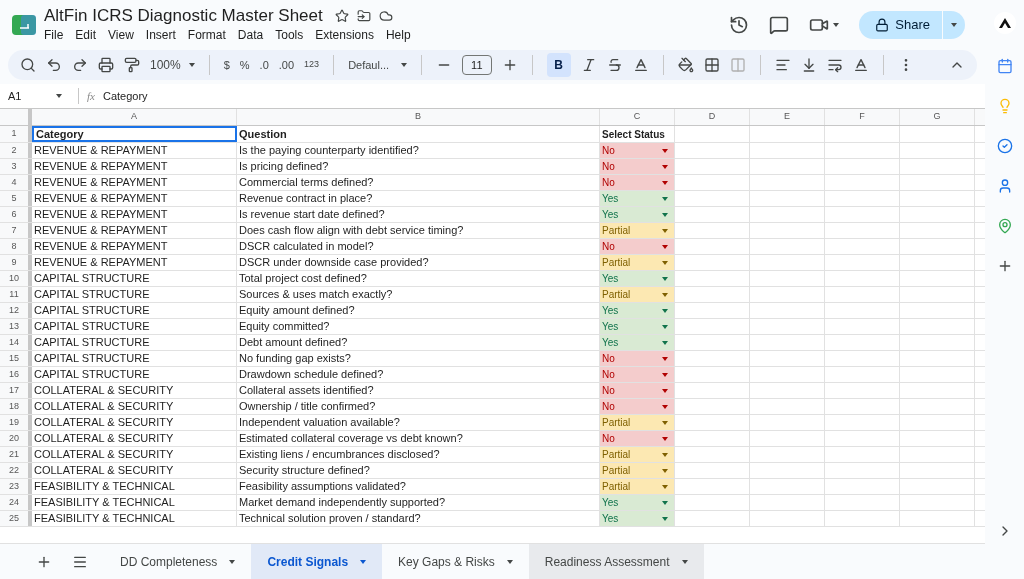 The width and height of the screenshot is (1024, 579). I want to click on row-number: 20, so click(16, 438).